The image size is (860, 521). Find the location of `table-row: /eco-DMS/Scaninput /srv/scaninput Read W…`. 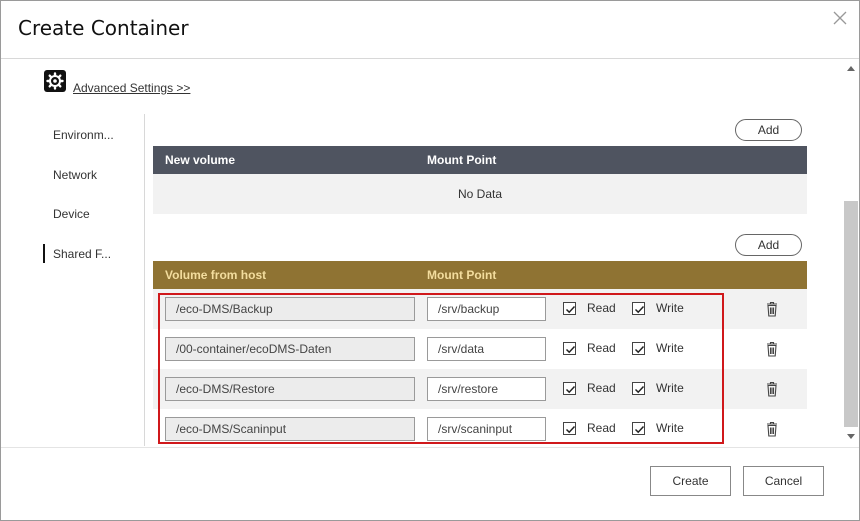

table-row: /eco-DMS/Scaninput /srv/scaninput Read W… is located at coordinates (480, 429).